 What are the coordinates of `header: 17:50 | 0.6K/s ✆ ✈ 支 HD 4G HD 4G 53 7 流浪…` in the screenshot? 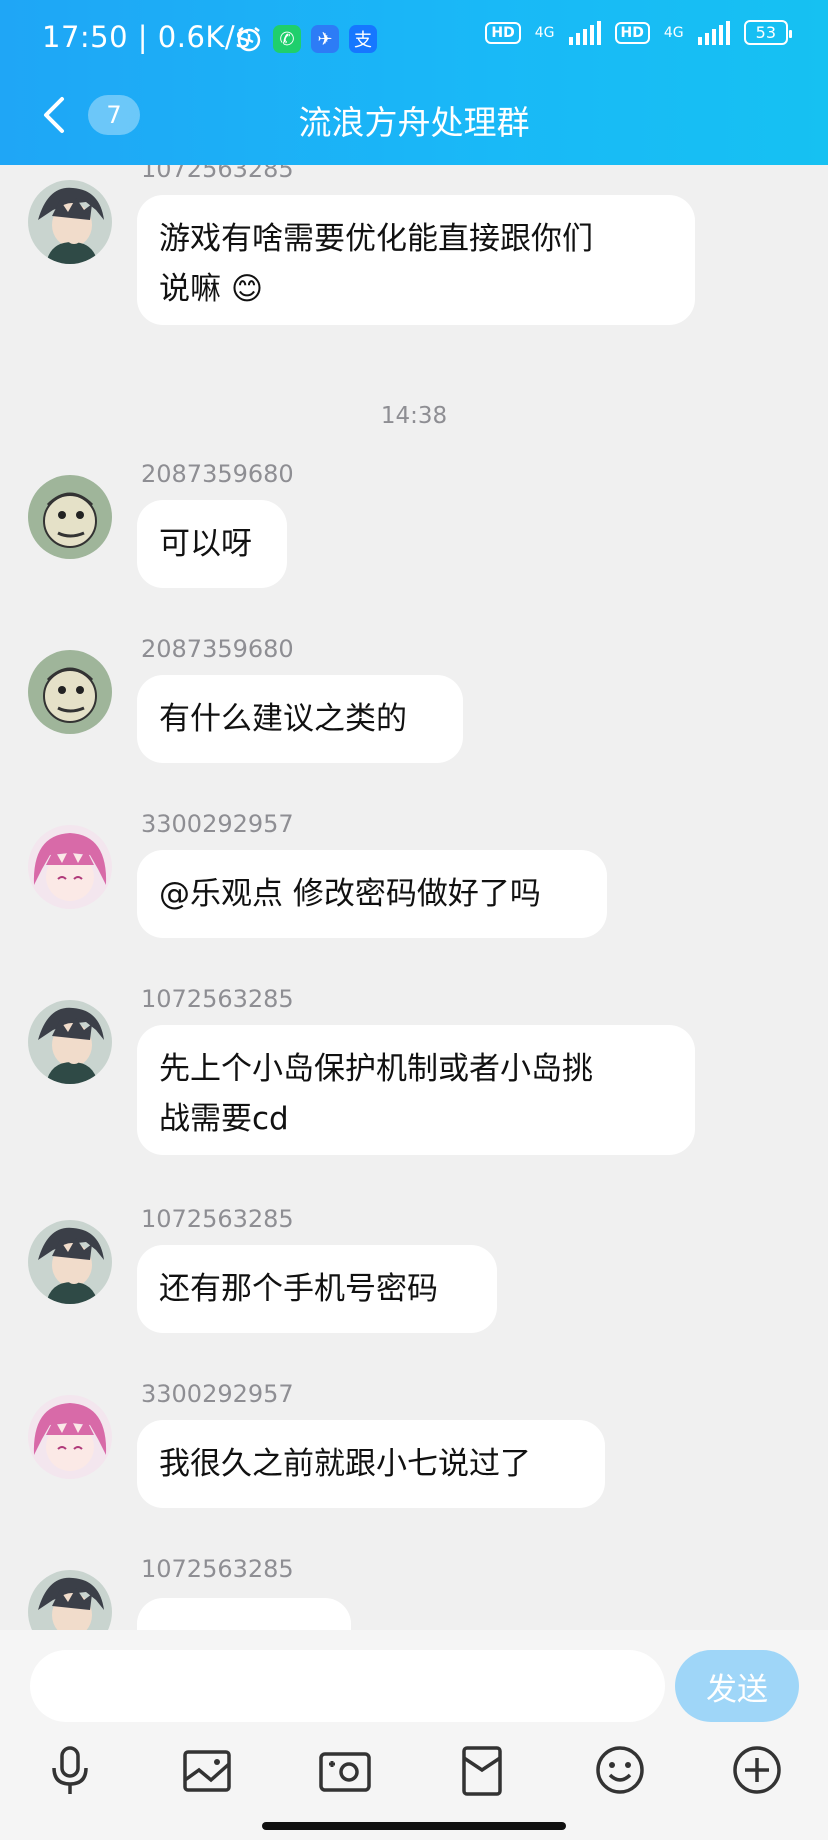 It's located at (414, 82).